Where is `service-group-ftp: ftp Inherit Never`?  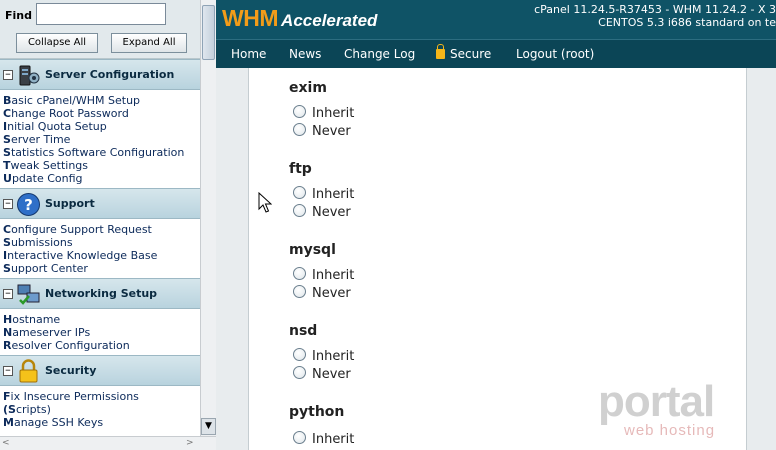
service-group-ftp: ftp Inherit Never is located at coordinates (321, 190).